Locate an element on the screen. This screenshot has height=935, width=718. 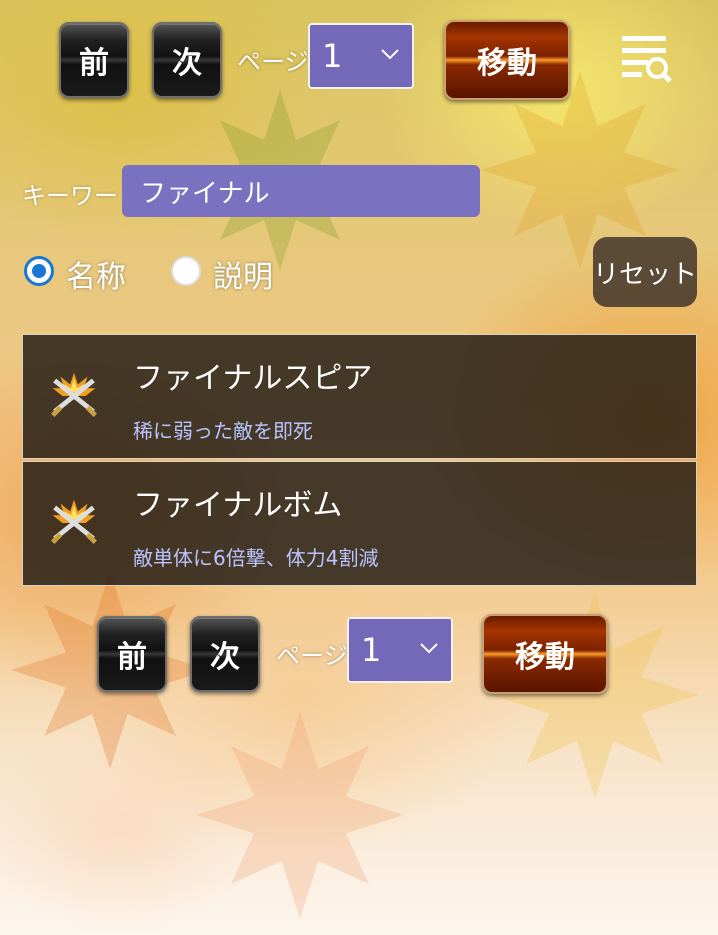
next-page-button: 次 is located at coordinates (187, 60).